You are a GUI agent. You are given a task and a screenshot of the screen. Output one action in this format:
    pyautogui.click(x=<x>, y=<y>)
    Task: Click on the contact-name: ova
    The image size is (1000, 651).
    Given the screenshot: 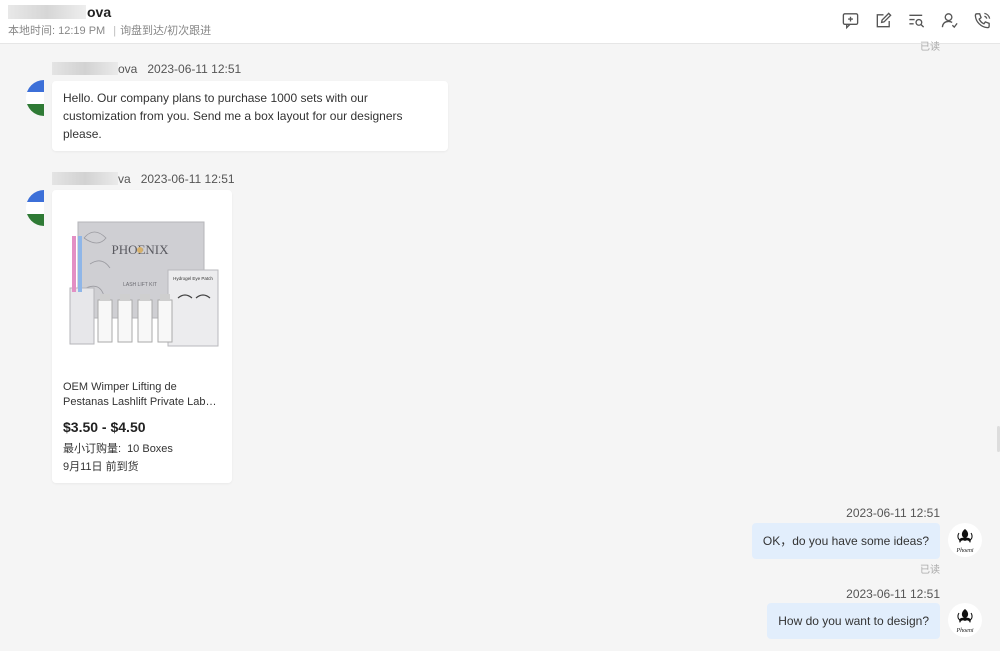 What is the action you would take?
    pyautogui.click(x=59, y=12)
    